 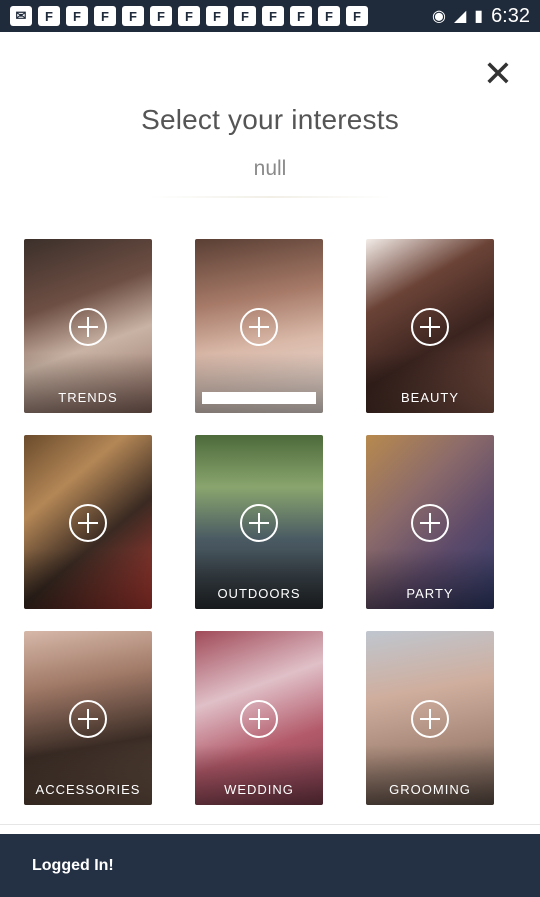 I want to click on close-icon: ✕, so click(x=498, y=73).